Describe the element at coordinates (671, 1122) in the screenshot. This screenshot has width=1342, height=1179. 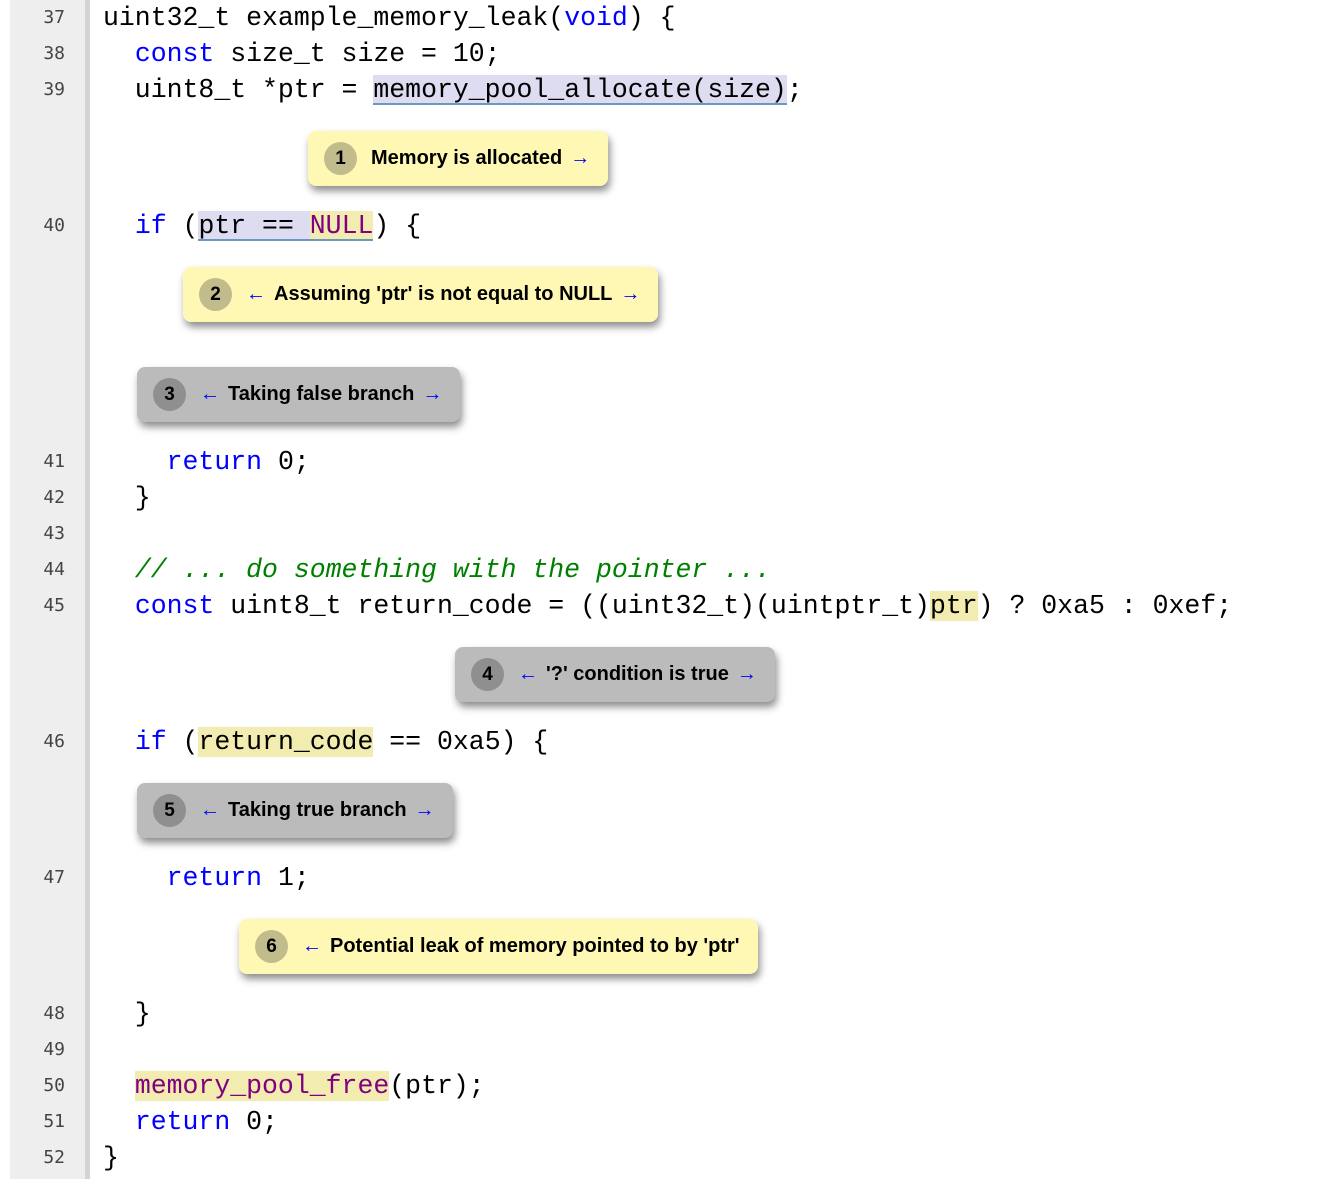
I see `code-line: 51 return 0;` at that location.